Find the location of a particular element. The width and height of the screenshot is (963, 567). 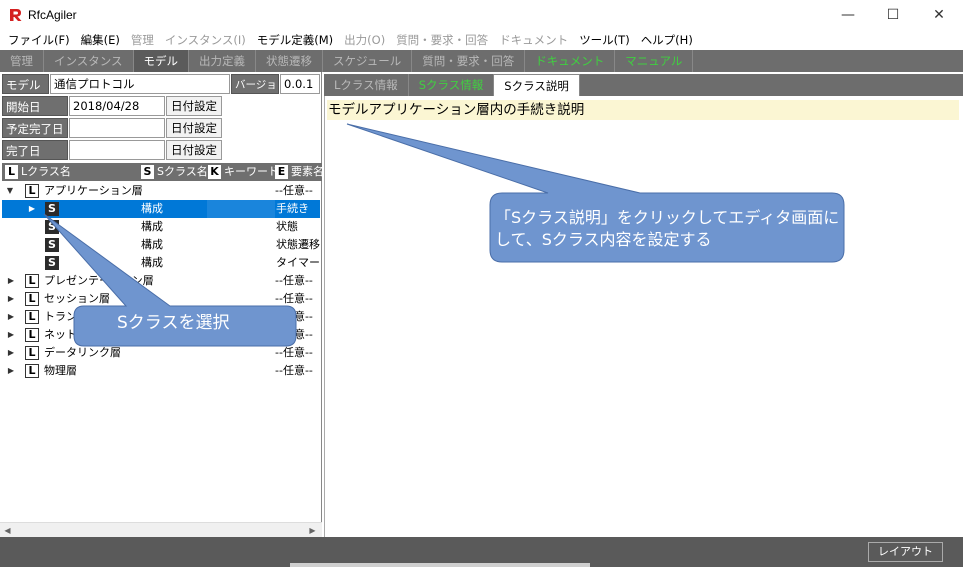

planned-end-input is located at coordinates (117, 128).